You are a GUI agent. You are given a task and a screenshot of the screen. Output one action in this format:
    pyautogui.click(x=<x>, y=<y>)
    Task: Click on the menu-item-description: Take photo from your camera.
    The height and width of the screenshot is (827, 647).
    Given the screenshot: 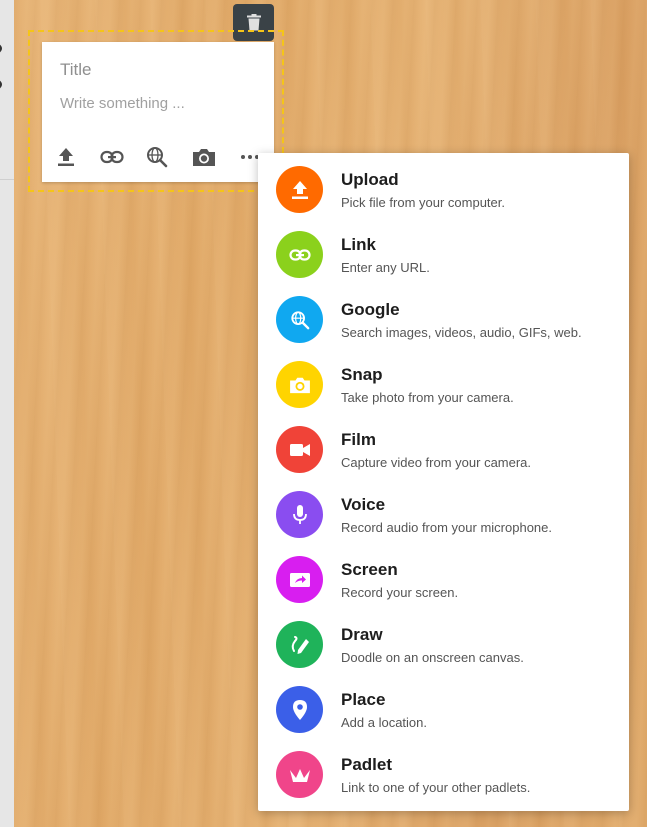 What is the action you would take?
    pyautogui.click(x=427, y=397)
    